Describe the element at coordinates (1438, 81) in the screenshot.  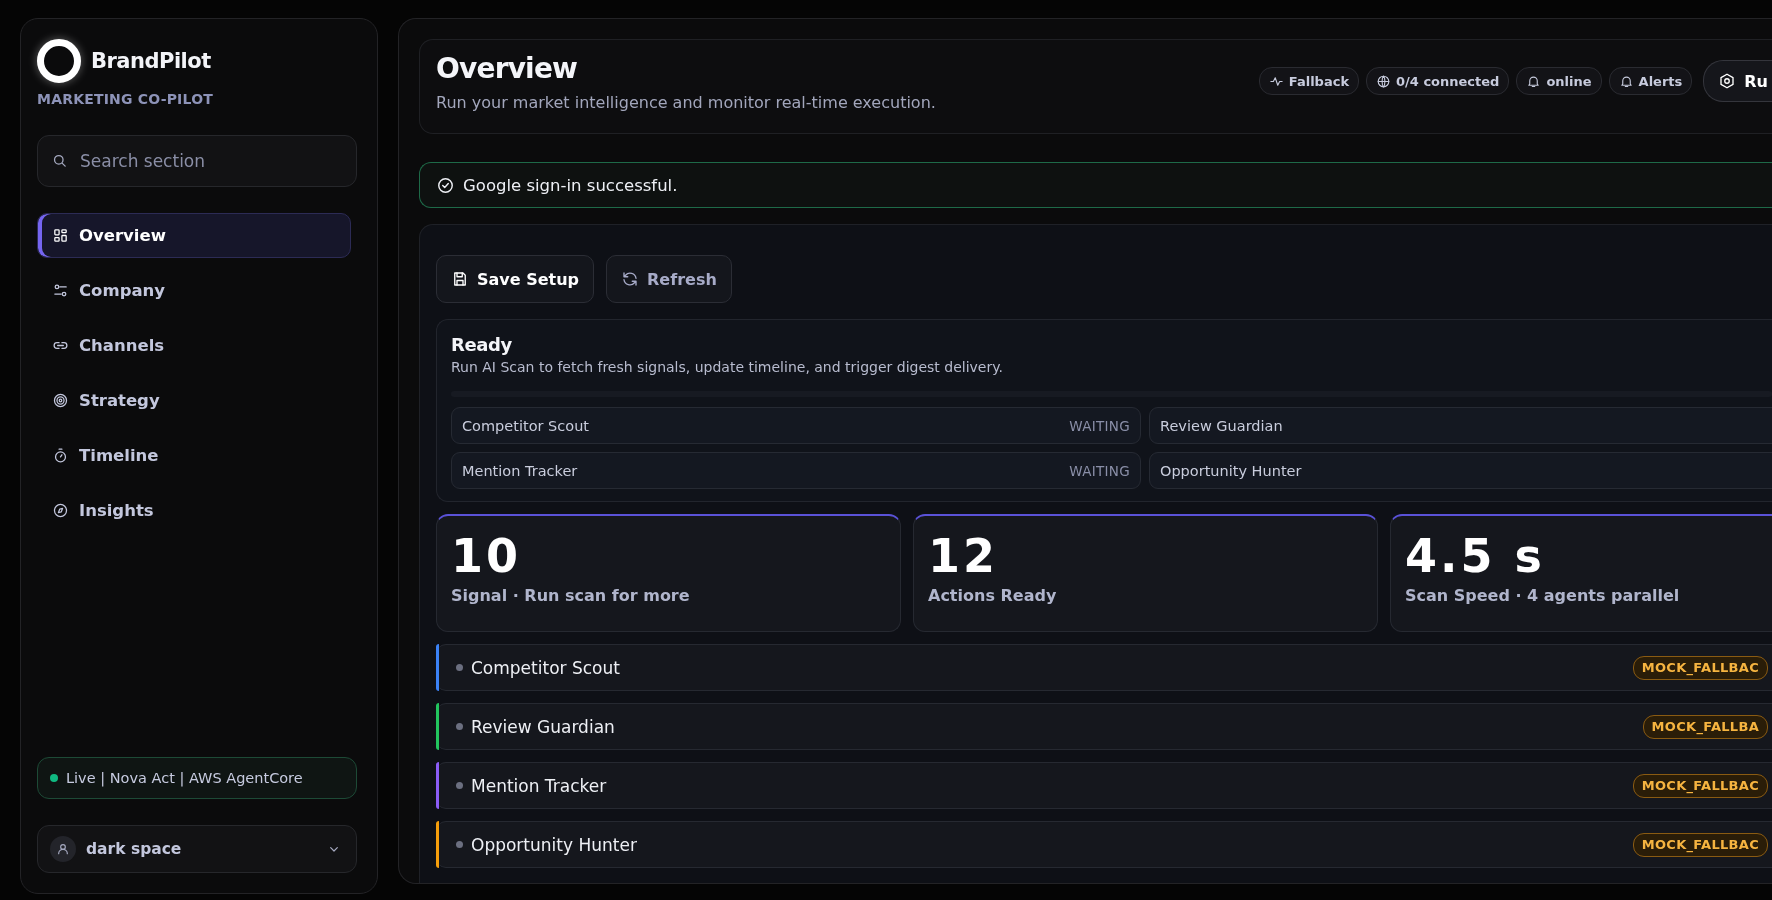
I see `status-pill: 0/4 connected` at that location.